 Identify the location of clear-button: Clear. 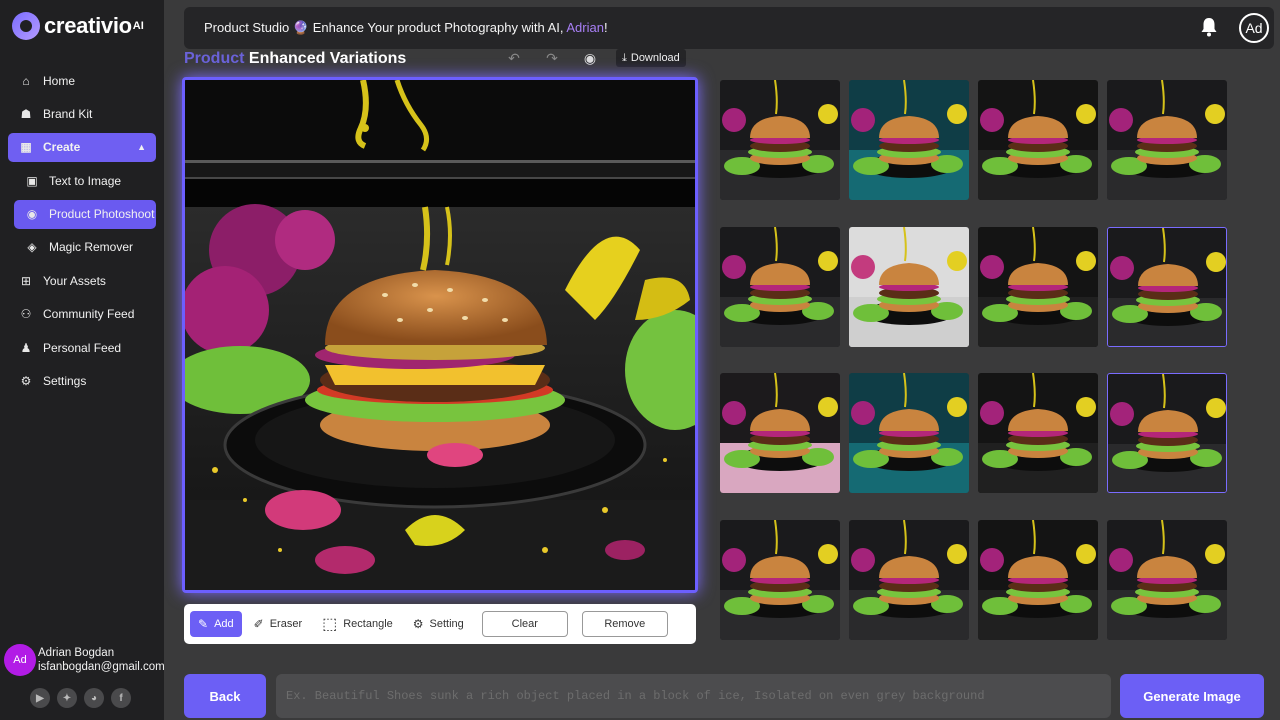
(524, 624).